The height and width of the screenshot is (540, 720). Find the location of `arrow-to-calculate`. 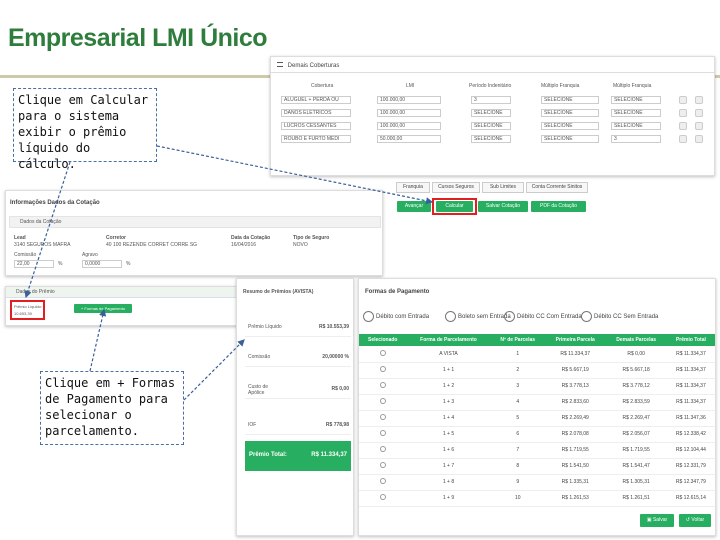

arrow-to-calculate is located at coordinates (295, 175).